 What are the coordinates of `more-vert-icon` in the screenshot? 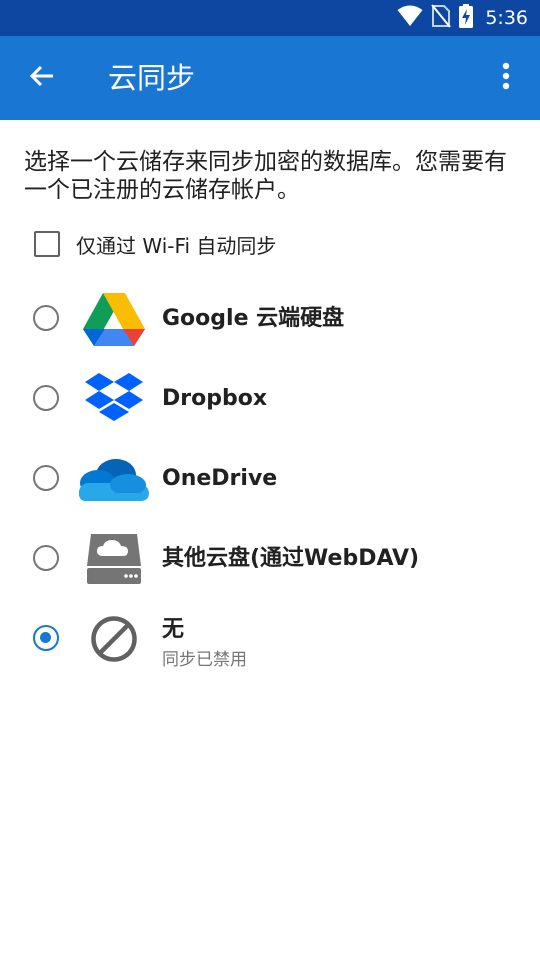 It's located at (506, 78).